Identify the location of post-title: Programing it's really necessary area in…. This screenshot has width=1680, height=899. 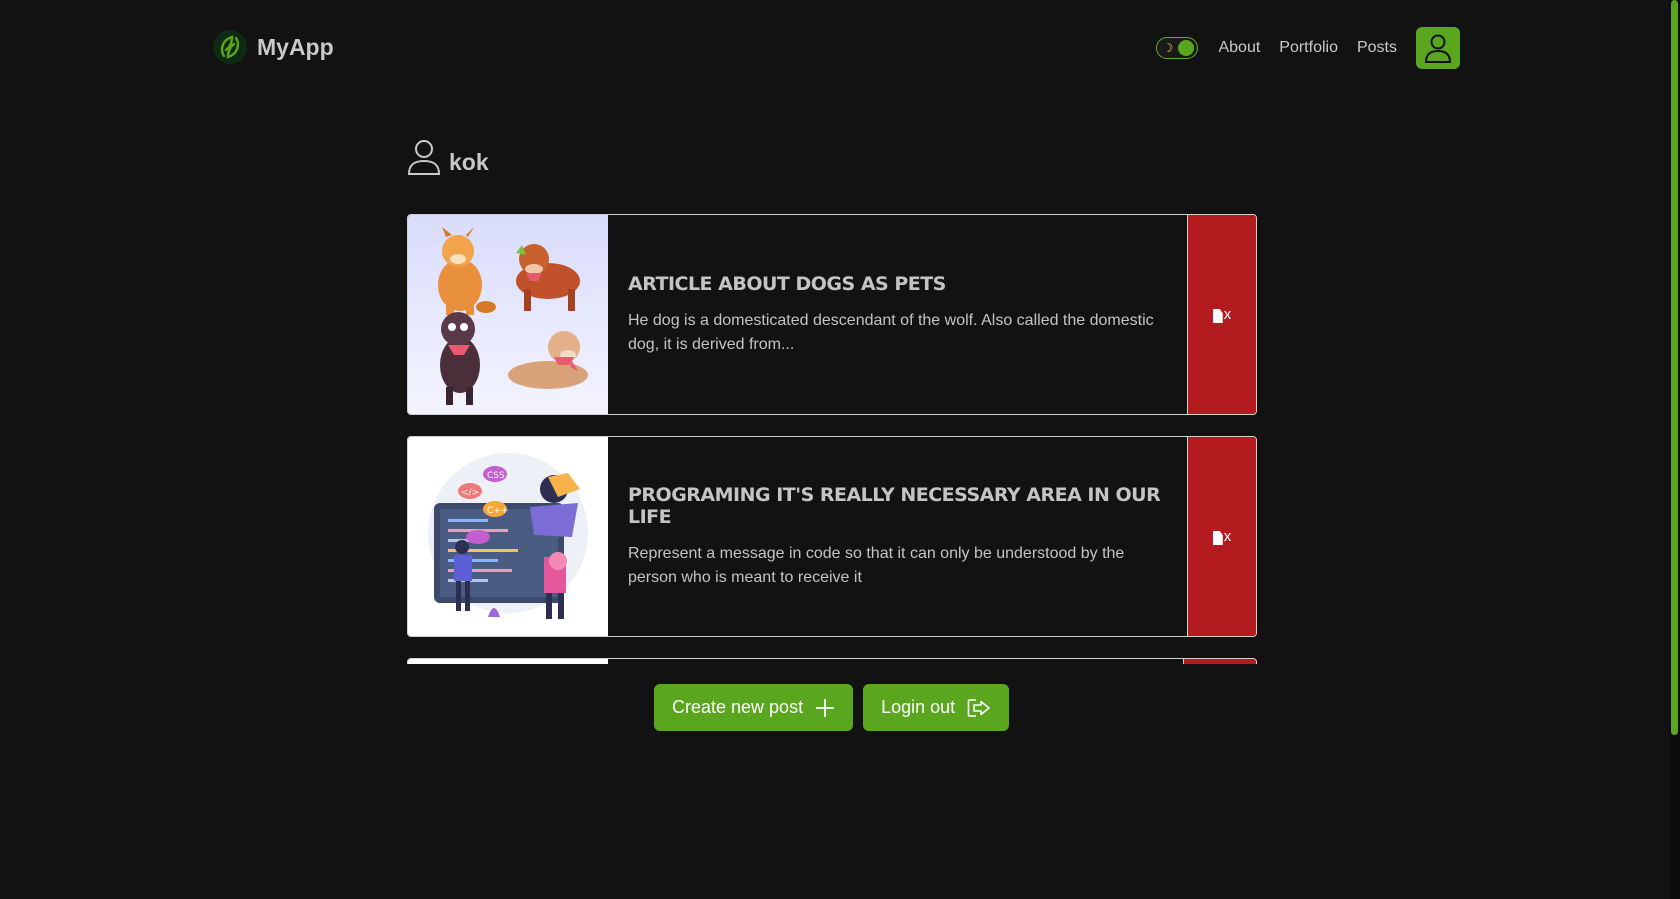
(897, 506).